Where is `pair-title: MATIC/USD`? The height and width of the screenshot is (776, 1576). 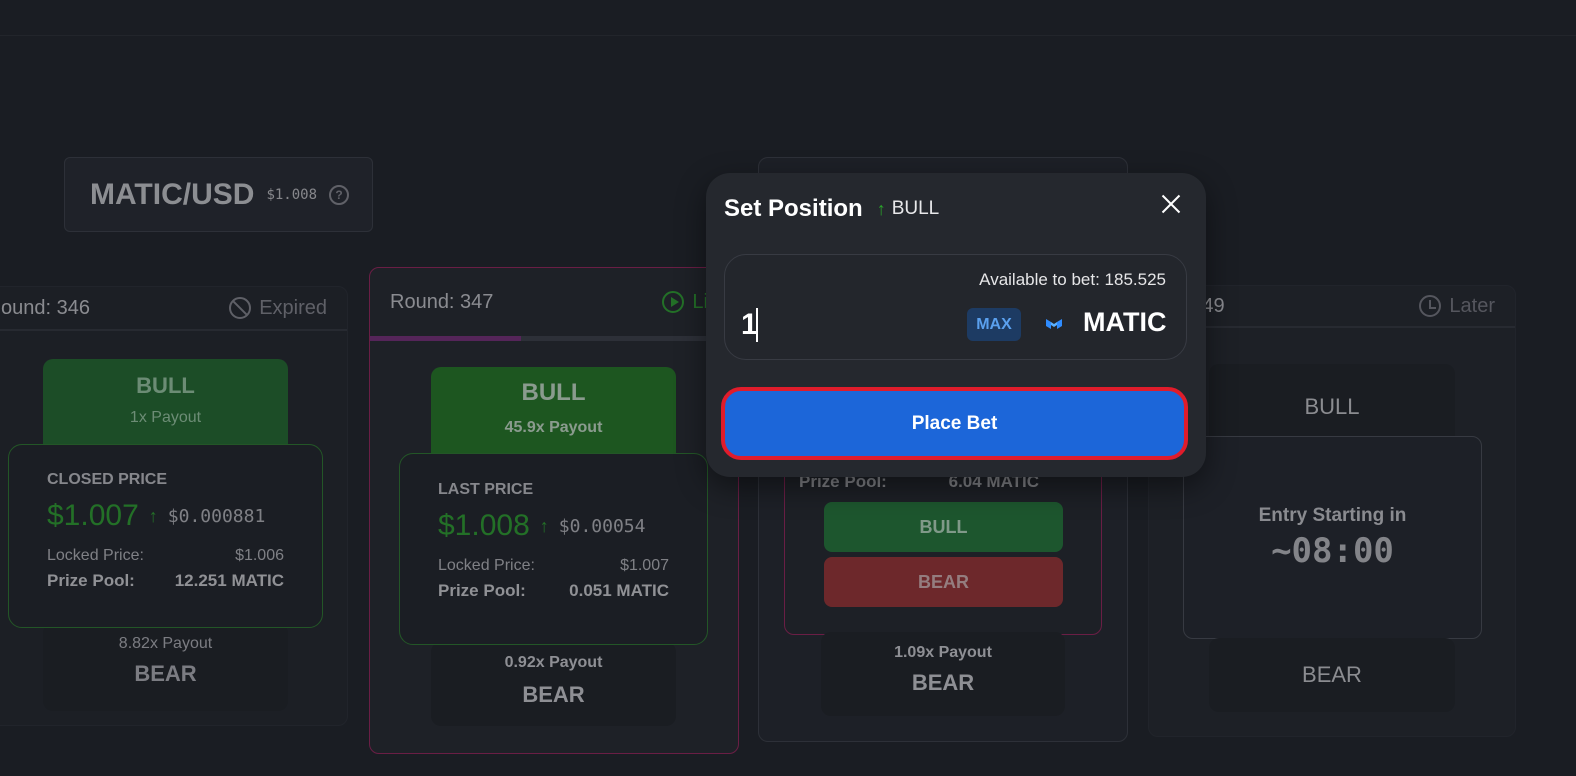
pair-title: MATIC/USD is located at coordinates (172, 194).